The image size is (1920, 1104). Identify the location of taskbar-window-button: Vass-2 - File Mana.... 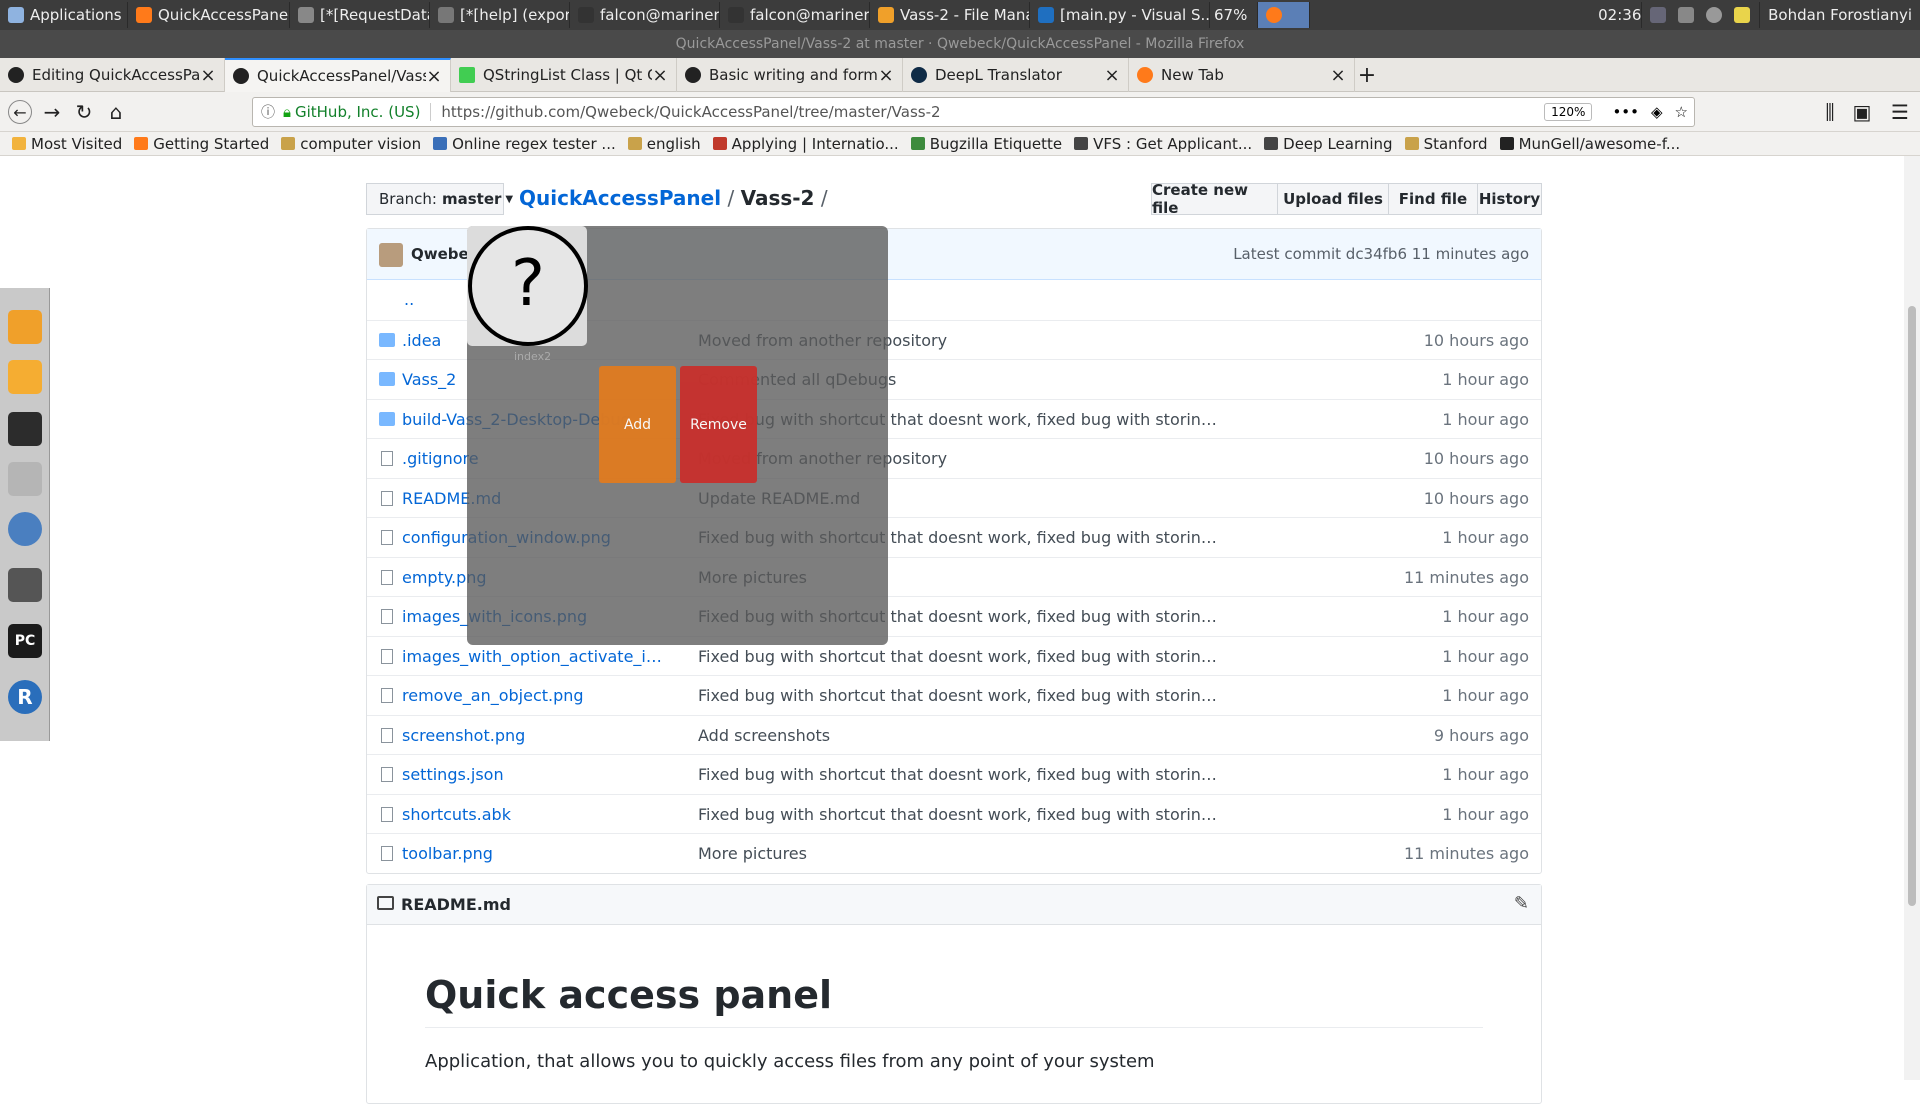
(950, 15).